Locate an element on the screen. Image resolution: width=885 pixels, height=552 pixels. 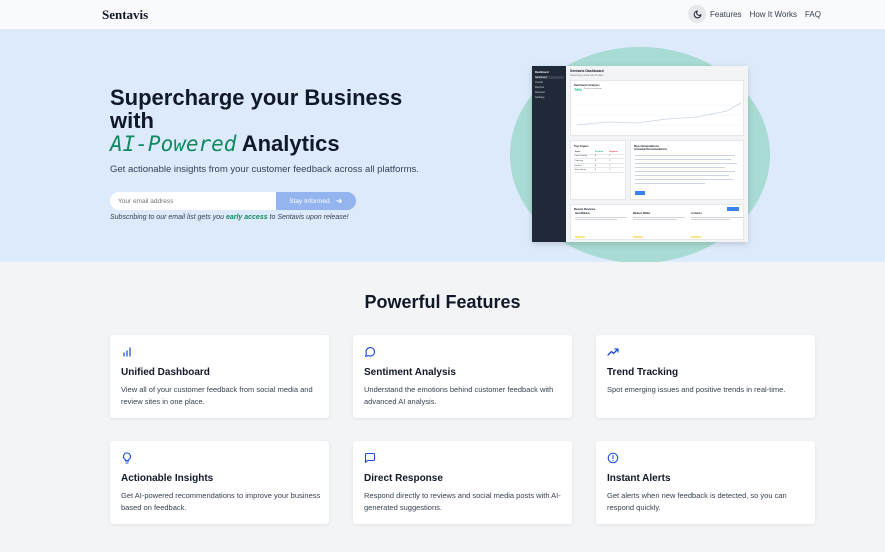
hero-title-line3: AI-Powered Analytics is located at coordinates (270, 144).